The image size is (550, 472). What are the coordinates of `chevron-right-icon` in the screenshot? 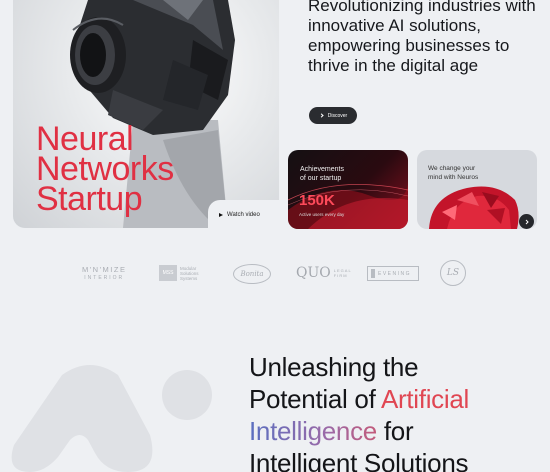 It's located at (527, 221).